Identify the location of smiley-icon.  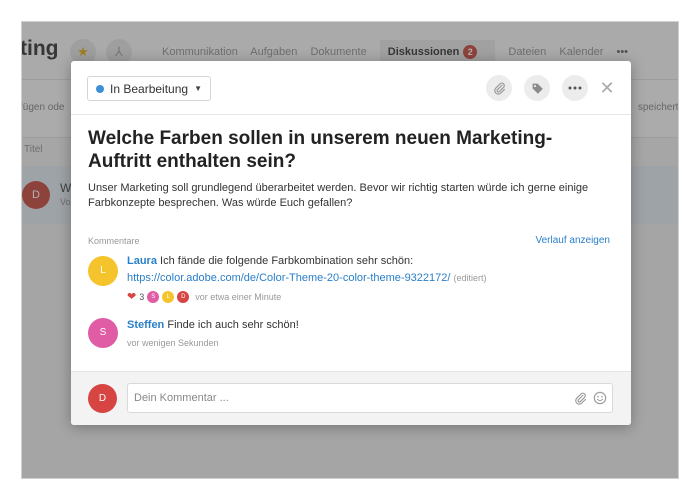
(600, 398).